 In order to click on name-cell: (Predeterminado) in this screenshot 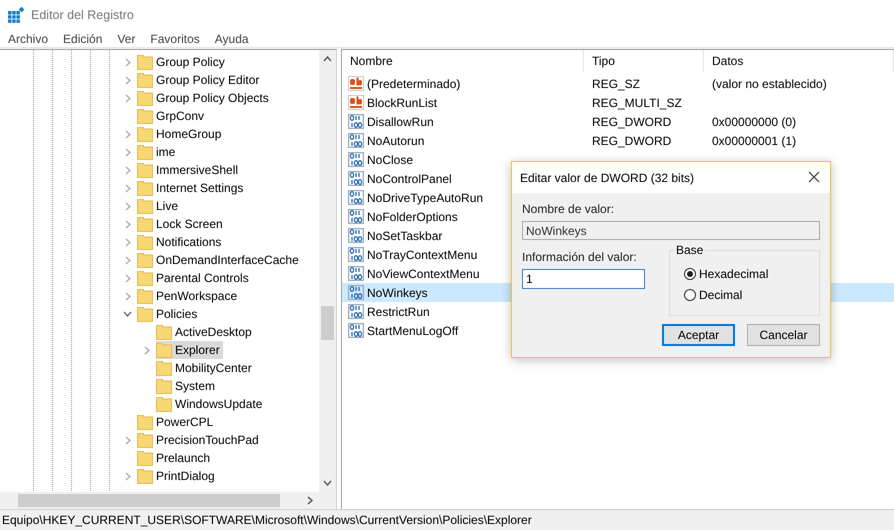, I will do `click(463, 83)`.